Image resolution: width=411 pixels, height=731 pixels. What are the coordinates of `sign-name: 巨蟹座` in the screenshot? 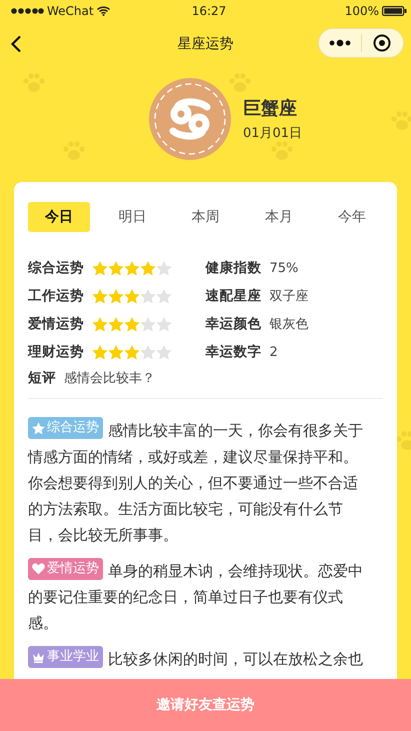 It's located at (270, 108).